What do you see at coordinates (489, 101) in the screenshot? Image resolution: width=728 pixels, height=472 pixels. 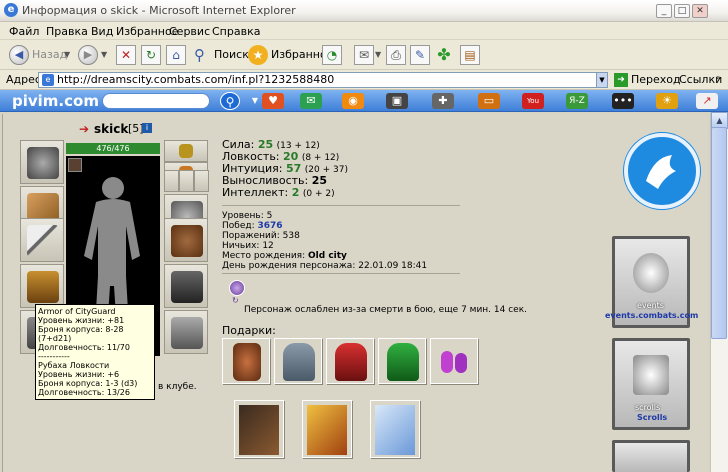 I see `tv-icon: ▭` at bounding box center [489, 101].